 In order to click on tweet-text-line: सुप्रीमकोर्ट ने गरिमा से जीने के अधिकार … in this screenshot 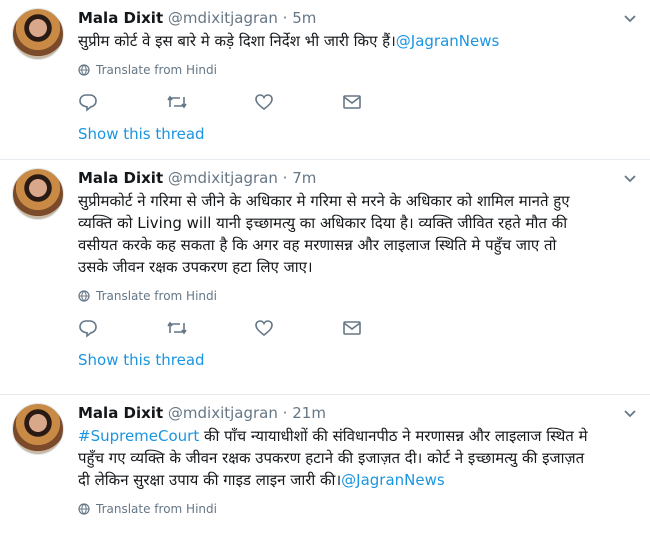, I will do `click(324, 201)`.